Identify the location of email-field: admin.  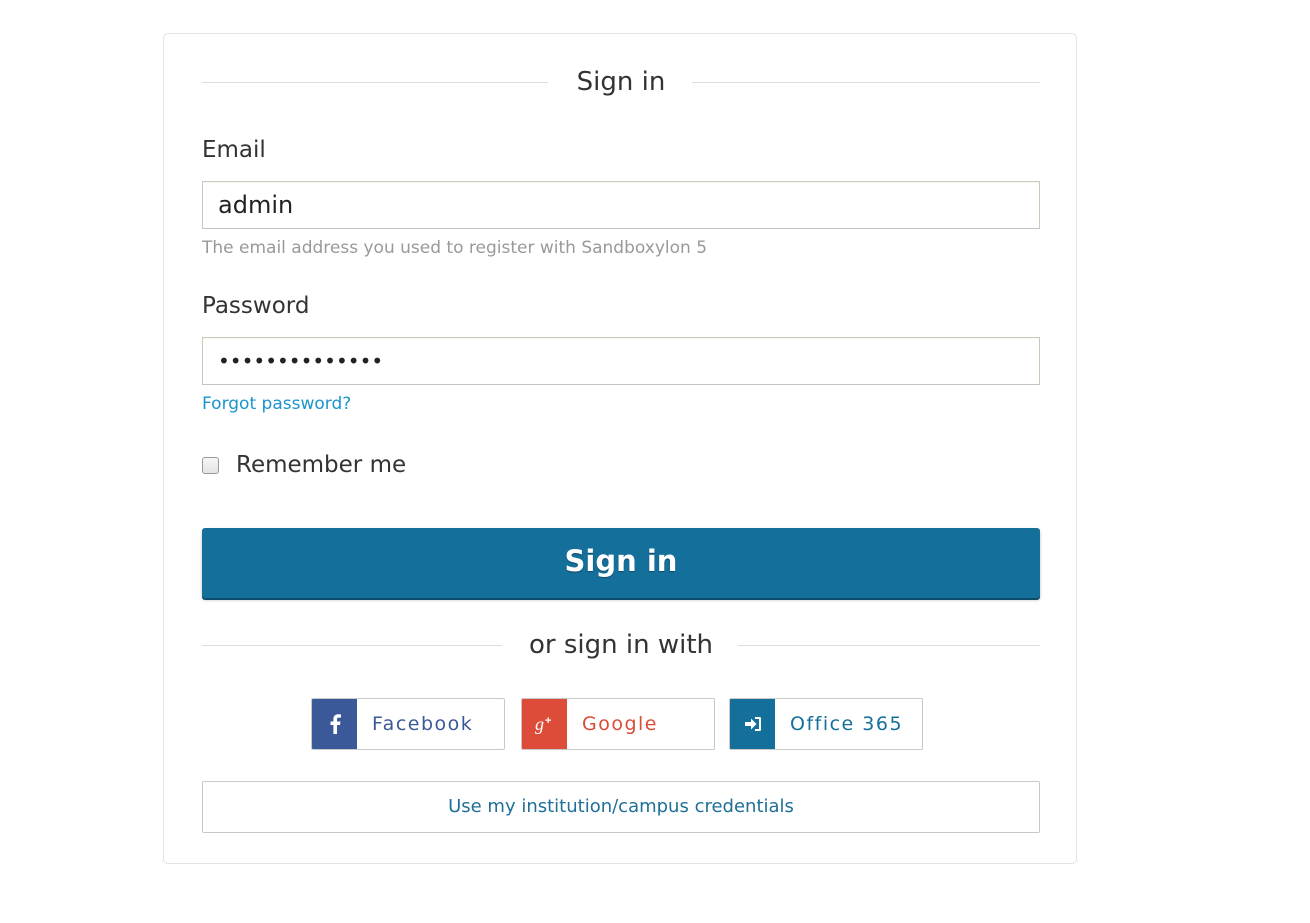
(621, 205).